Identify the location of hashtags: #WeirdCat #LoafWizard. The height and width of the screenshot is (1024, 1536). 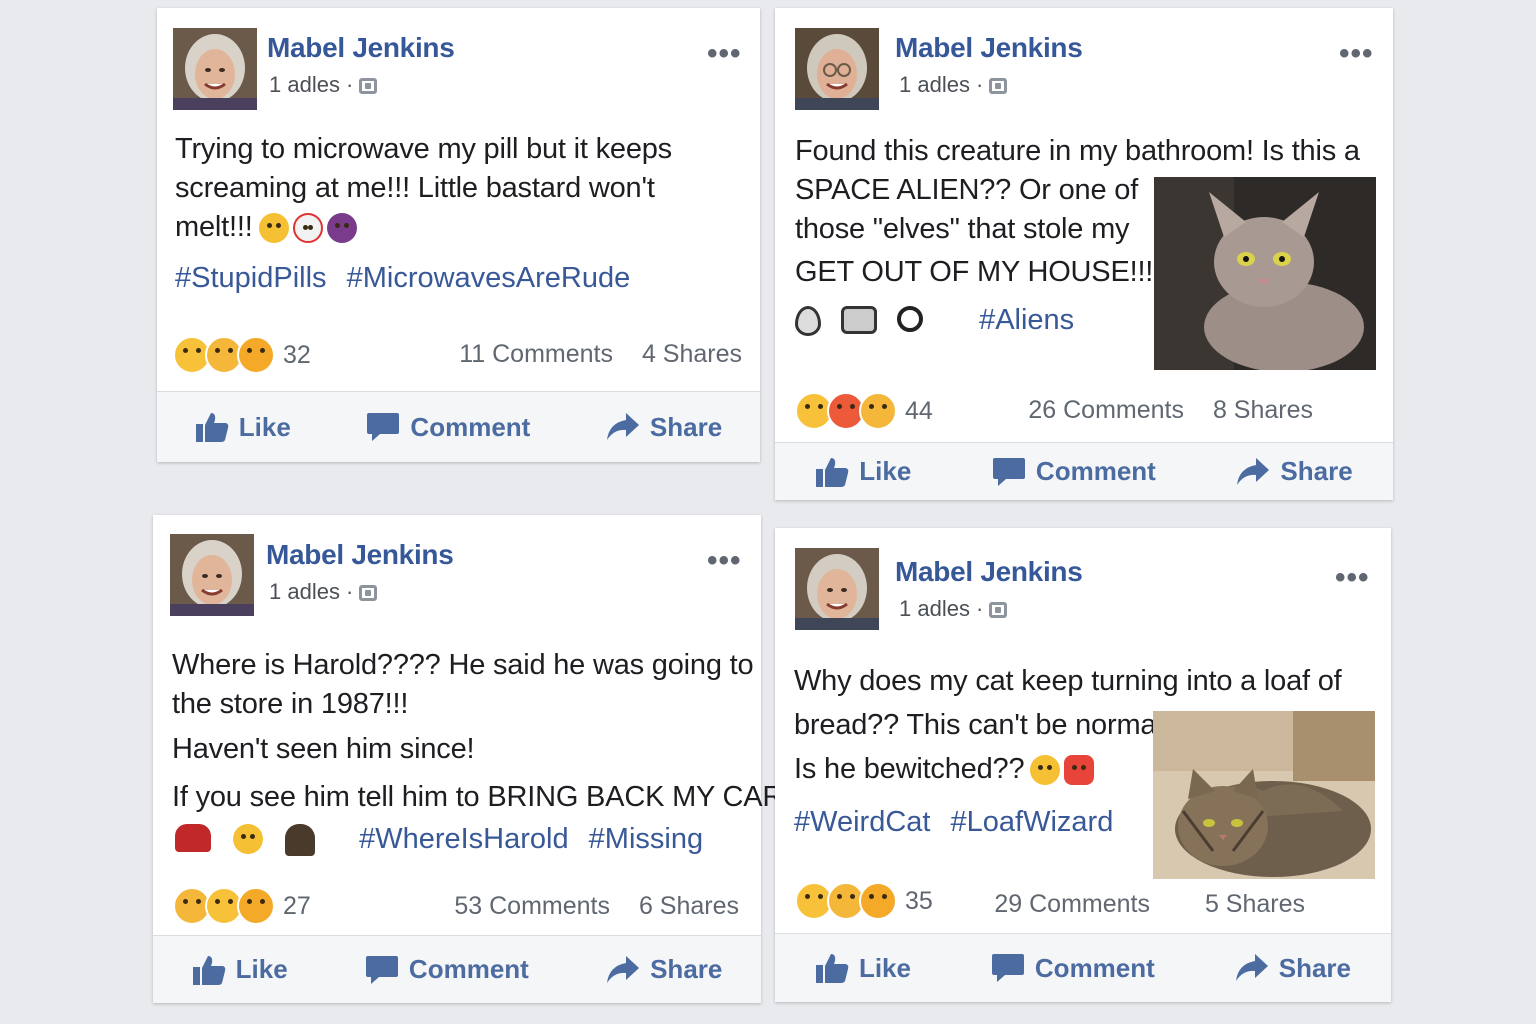
(959, 822).